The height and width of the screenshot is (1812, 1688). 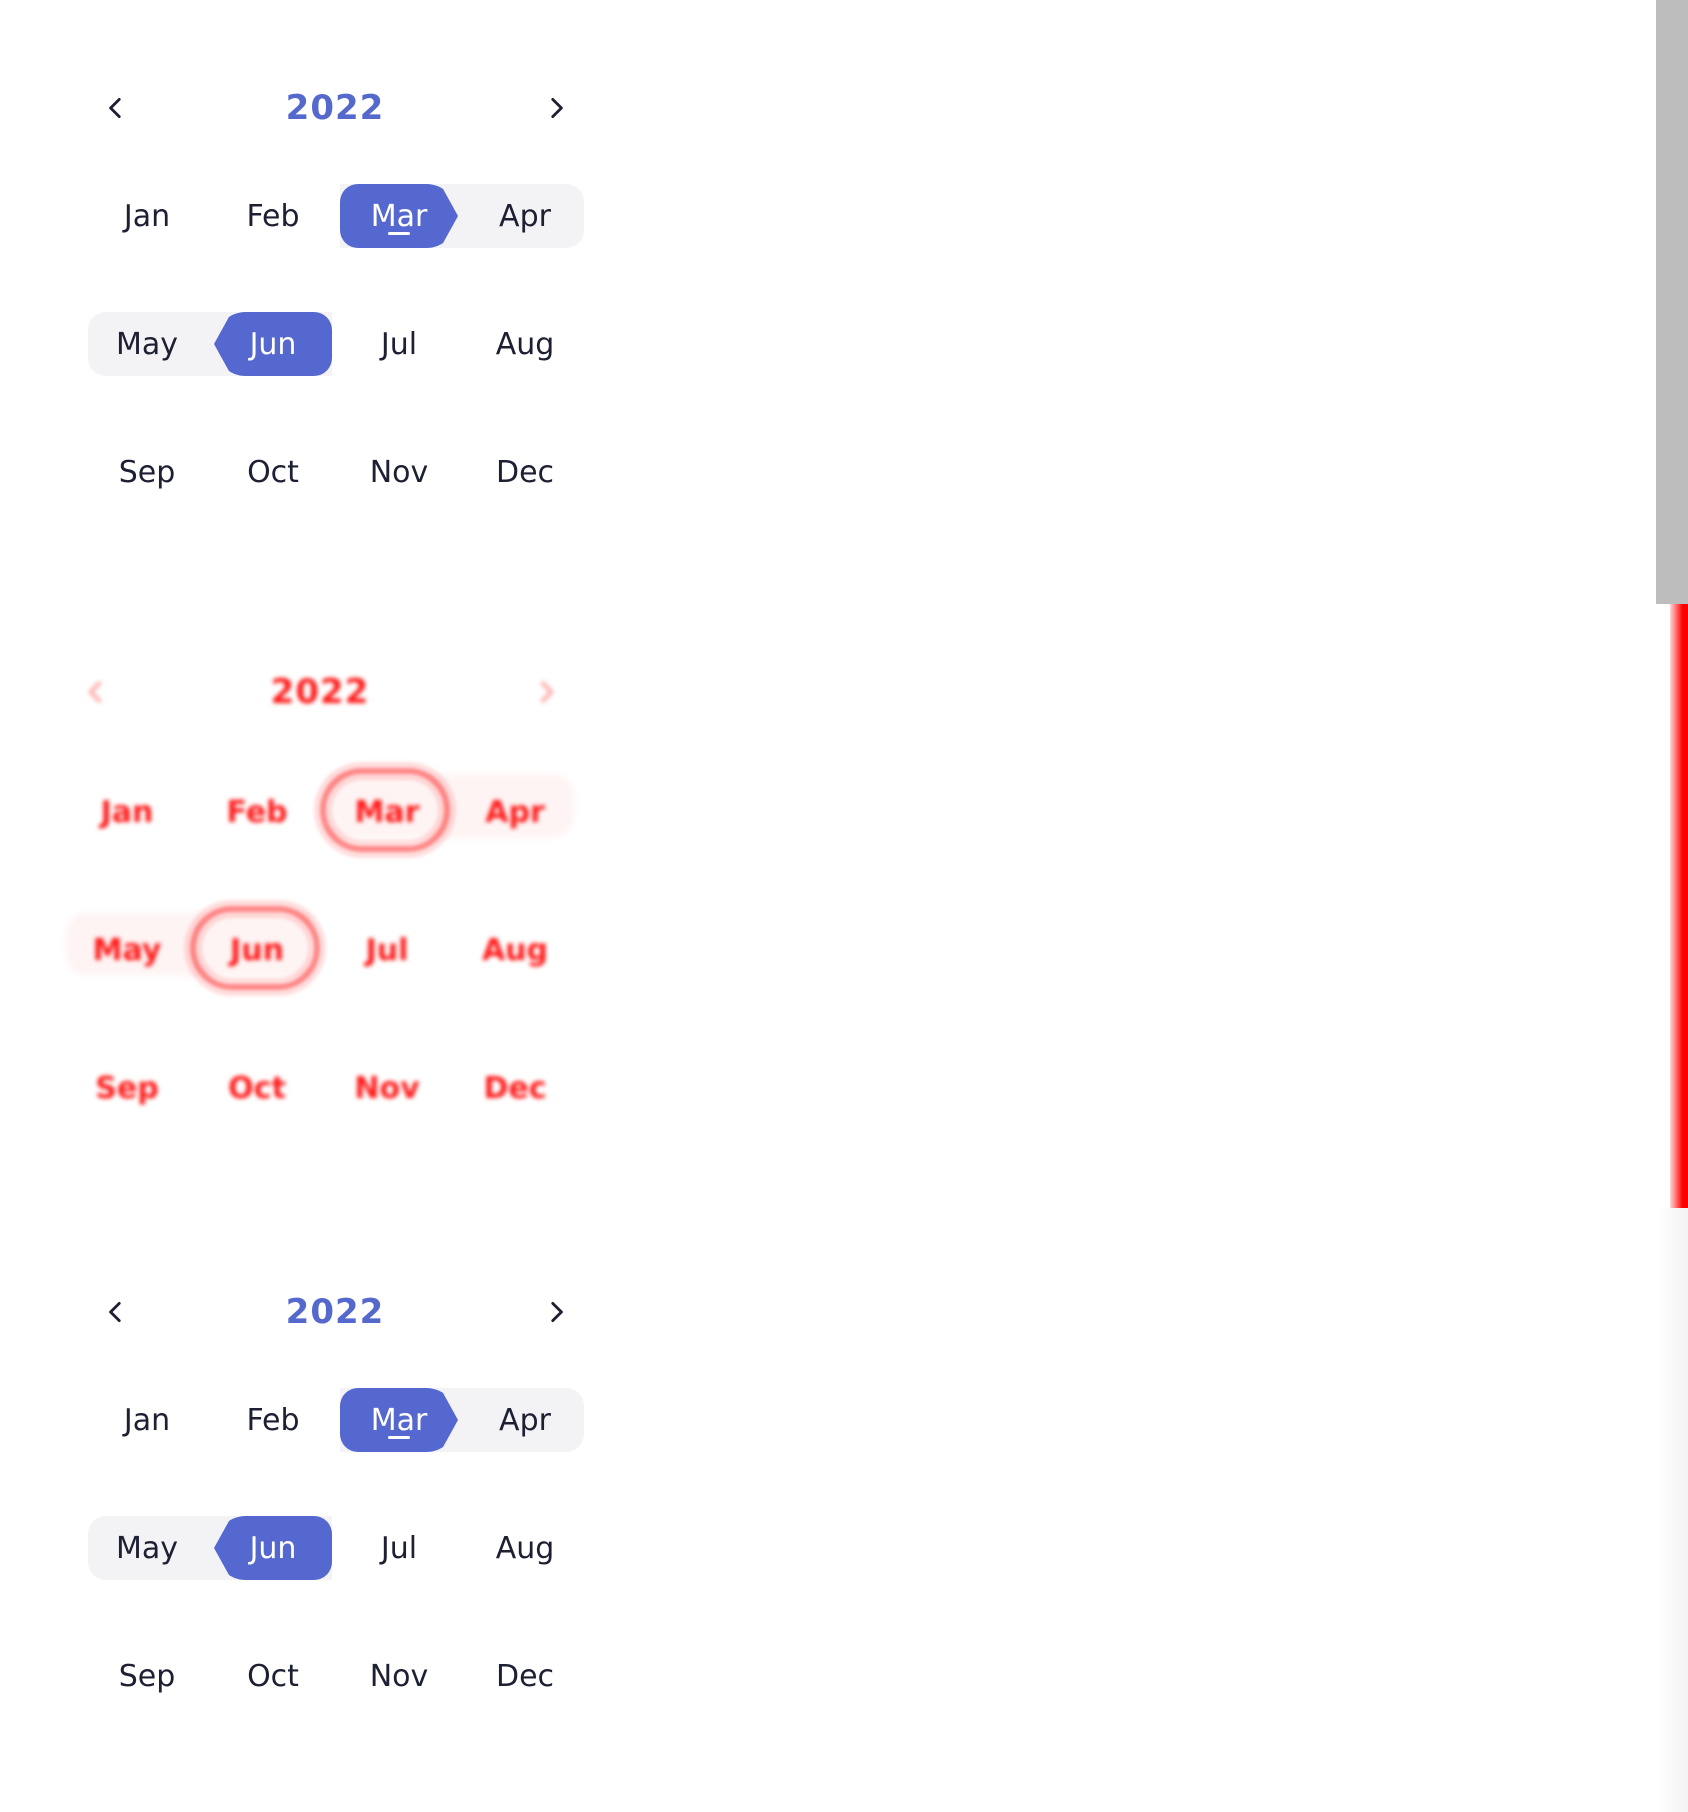 What do you see at coordinates (387, 1088) in the screenshot?
I see `month-nov-diff: Nov` at bounding box center [387, 1088].